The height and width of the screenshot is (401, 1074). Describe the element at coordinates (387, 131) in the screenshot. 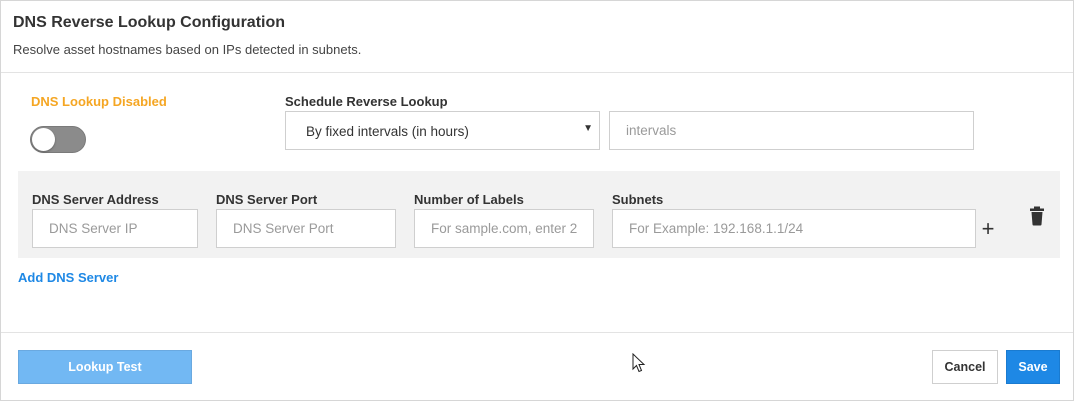

I see `schedule-select-value: By fixed intervals (in hours)` at that location.